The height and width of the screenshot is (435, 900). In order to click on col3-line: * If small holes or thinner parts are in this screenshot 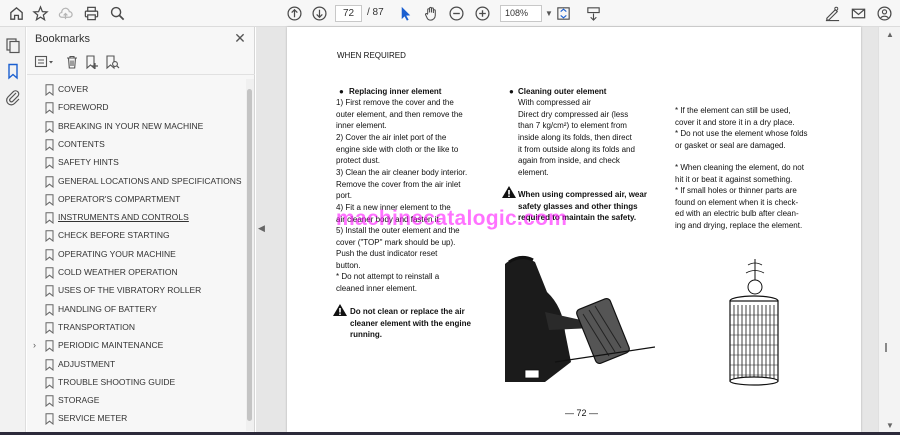, I will do `click(736, 190)`.